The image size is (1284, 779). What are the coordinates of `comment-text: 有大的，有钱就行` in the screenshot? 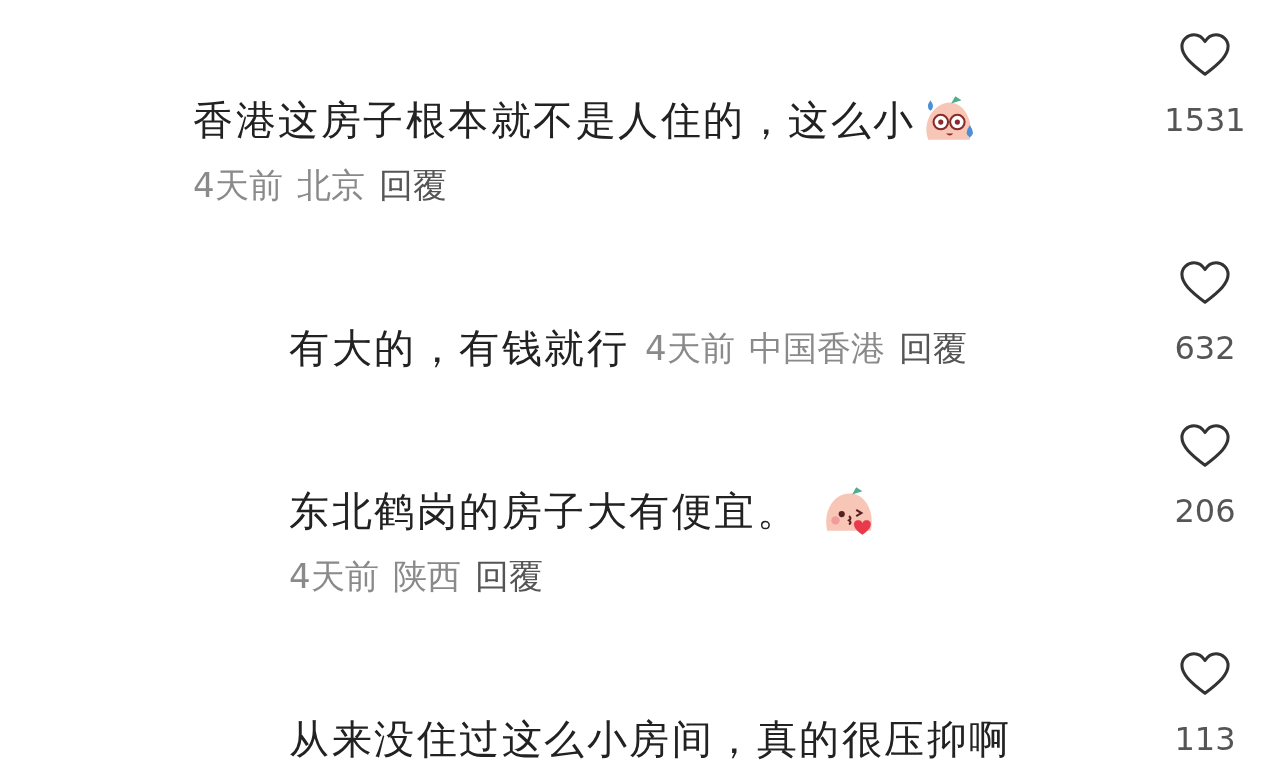 It's located at (459, 348).